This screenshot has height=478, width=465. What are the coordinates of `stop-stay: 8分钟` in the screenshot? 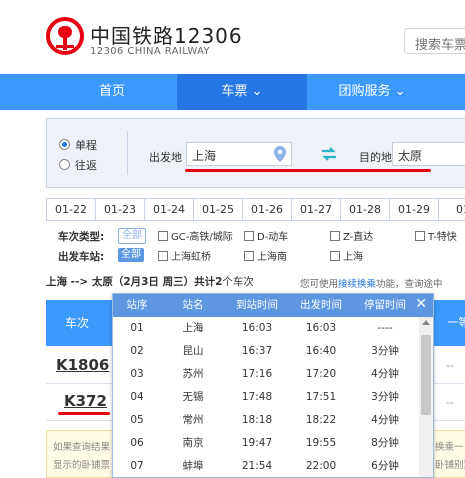 It's located at (385, 443).